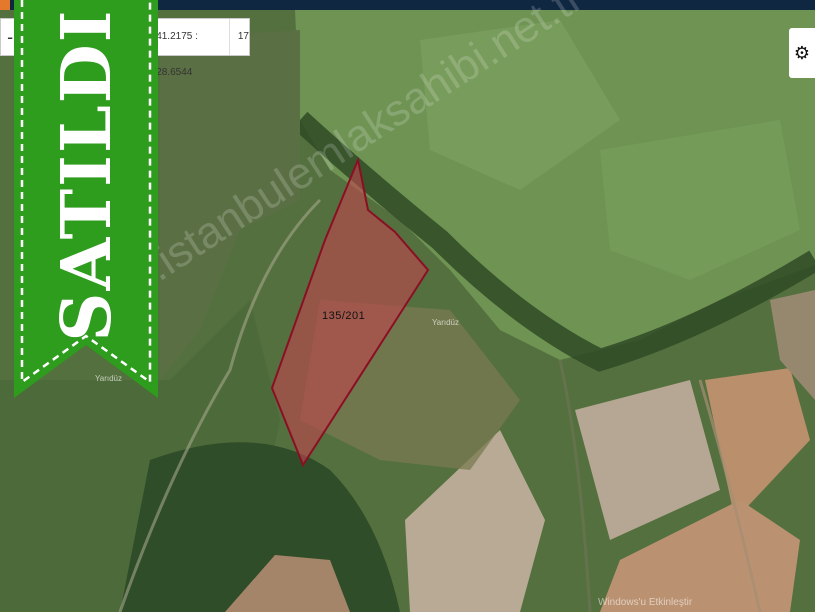  Describe the element at coordinates (645, 602) in the screenshot. I see `windows-activation-text: Windows'u Etkinleştir` at that location.